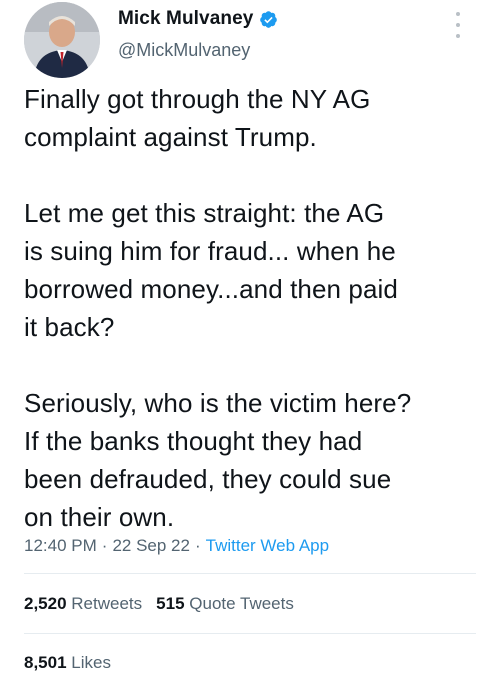  I want to click on quote-tweets-count: 515, so click(170, 603).